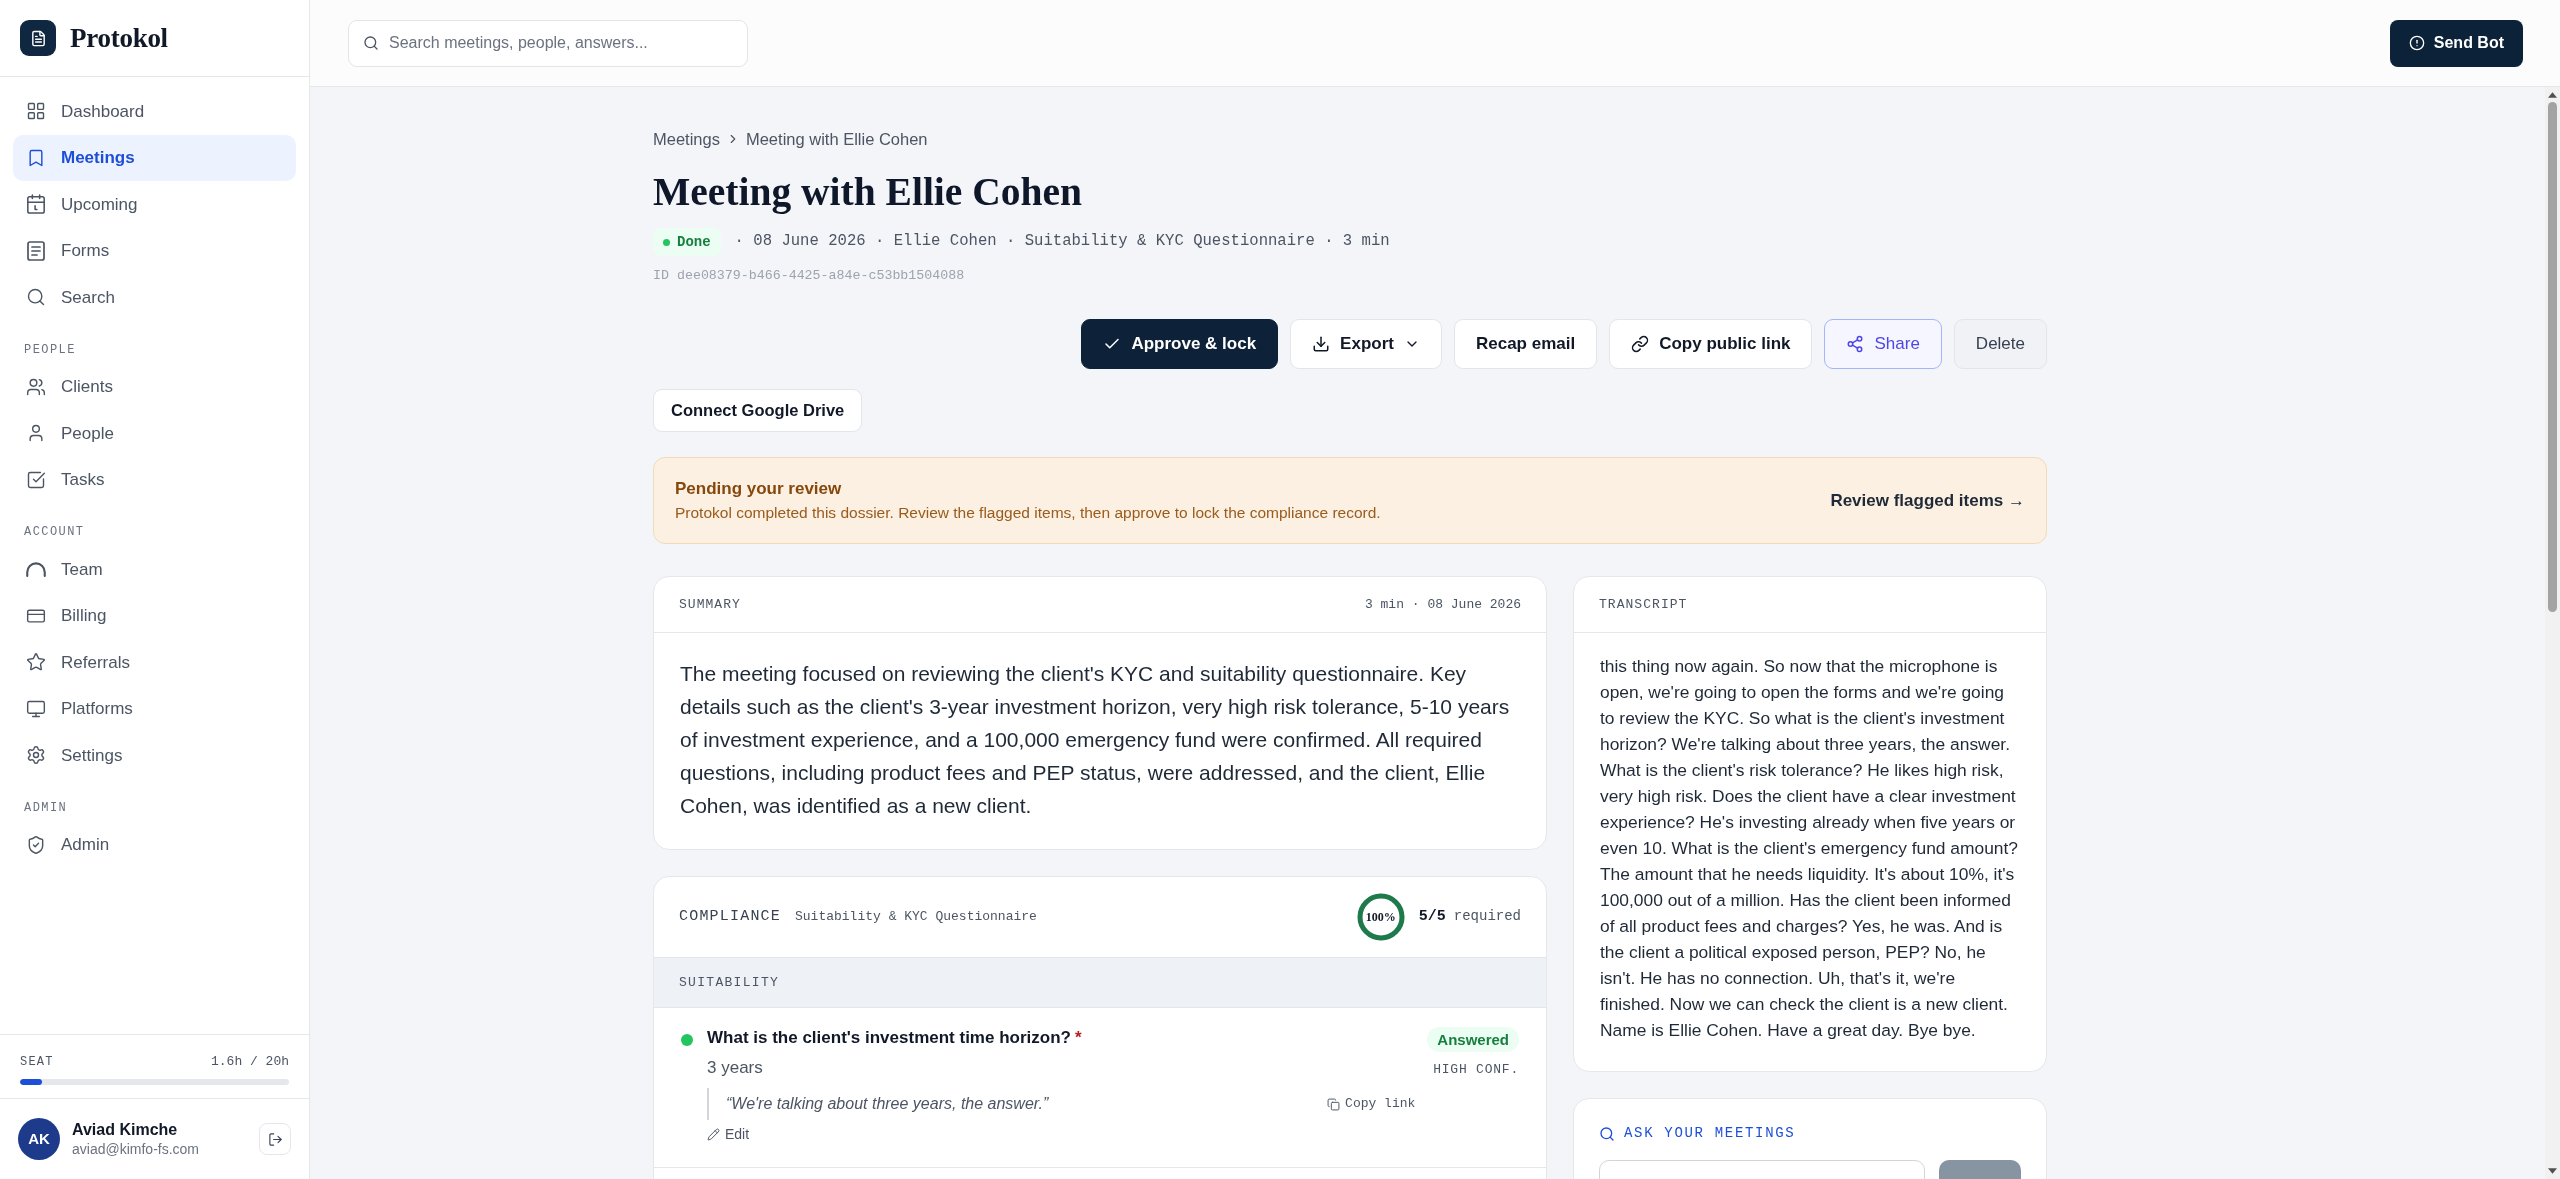 The width and height of the screenshot is (2560, 1179). Describe the element at coordinates (36, 111) in the screenshot. I see `grid-icon` at that location.